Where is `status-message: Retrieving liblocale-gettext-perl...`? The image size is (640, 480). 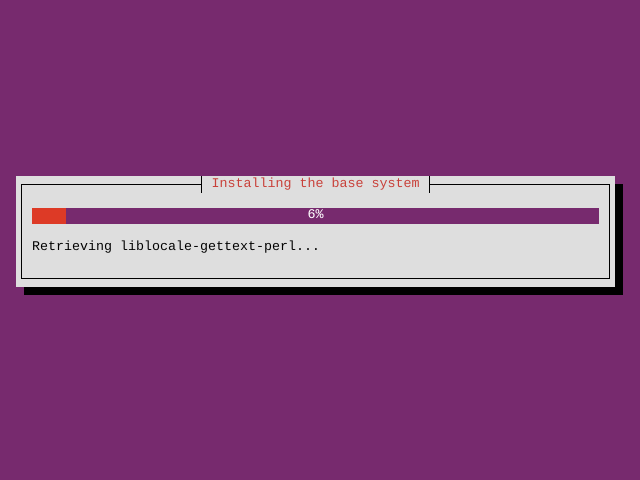
status-message: Retrieving liblocale-gettext-perl... is located at coordinates (176, 248).